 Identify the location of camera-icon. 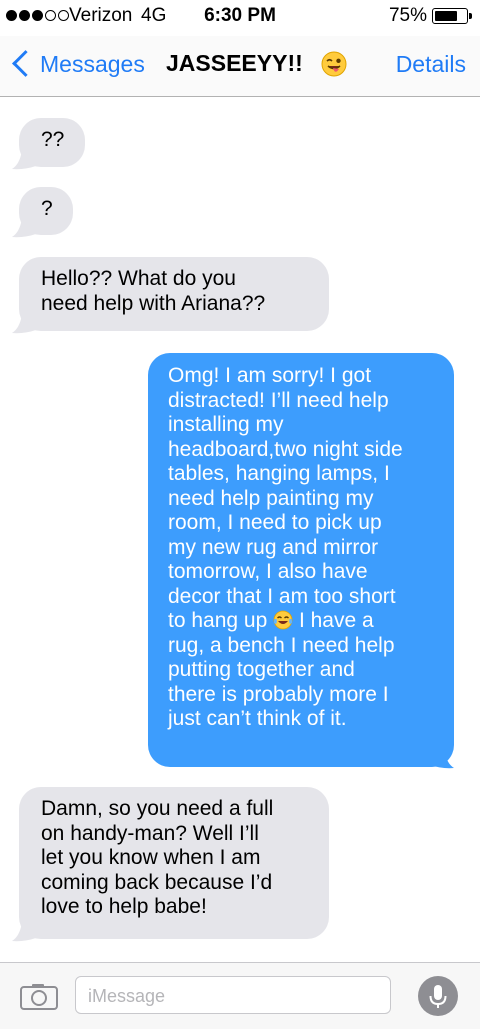
(39, 996).